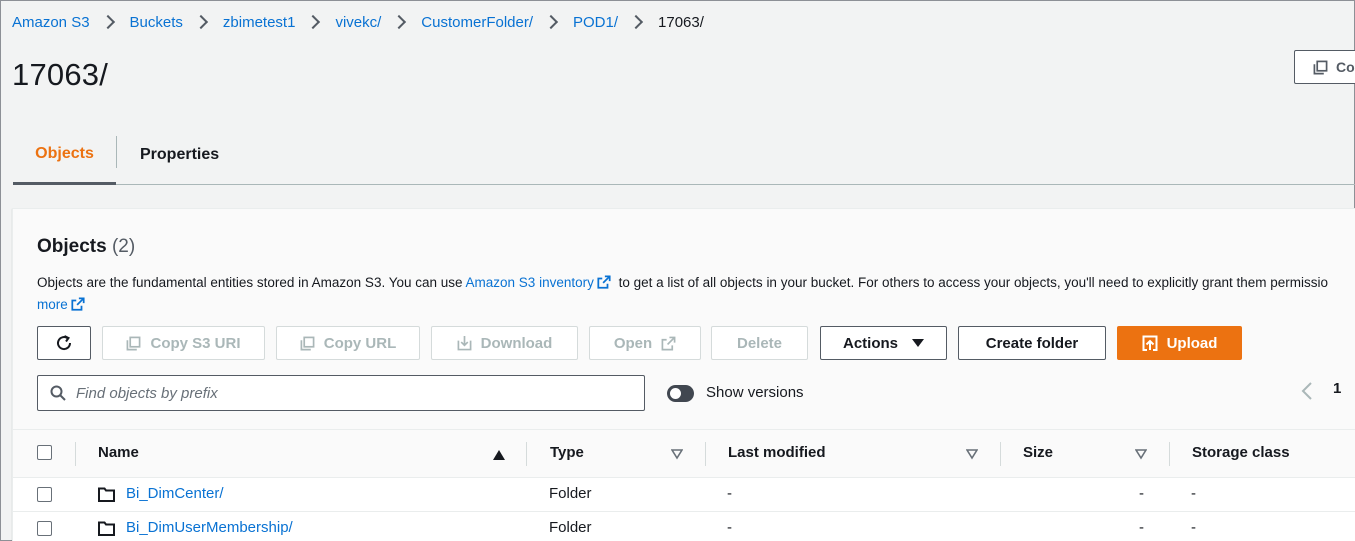 The height and width of the screenshot is (541, 1355). What do you see at coordinates (72, 246) in the screenshot?
I see `objects-heading-label: Objects` at bounding box center [72, 246].